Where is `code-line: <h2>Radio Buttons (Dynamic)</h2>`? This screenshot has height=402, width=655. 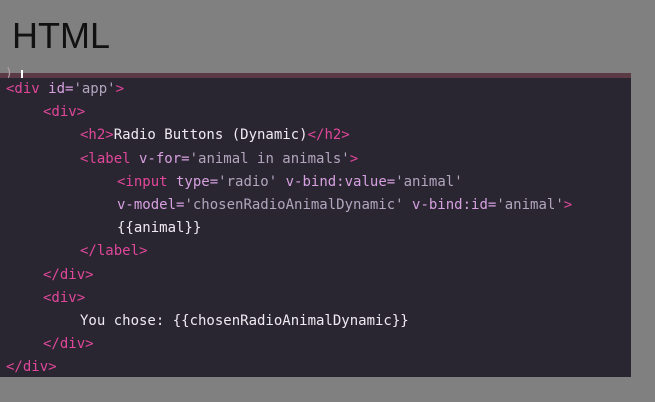 code-line: <h2>Radio Buttons (Dynamic)</h2> is located at coordinates (215, 135).